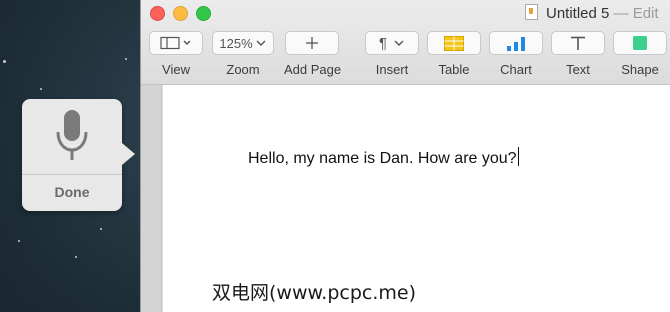 The height and width of the screenshot is (312, 670). I want to click on table-tool: Table, so click(454, 54).